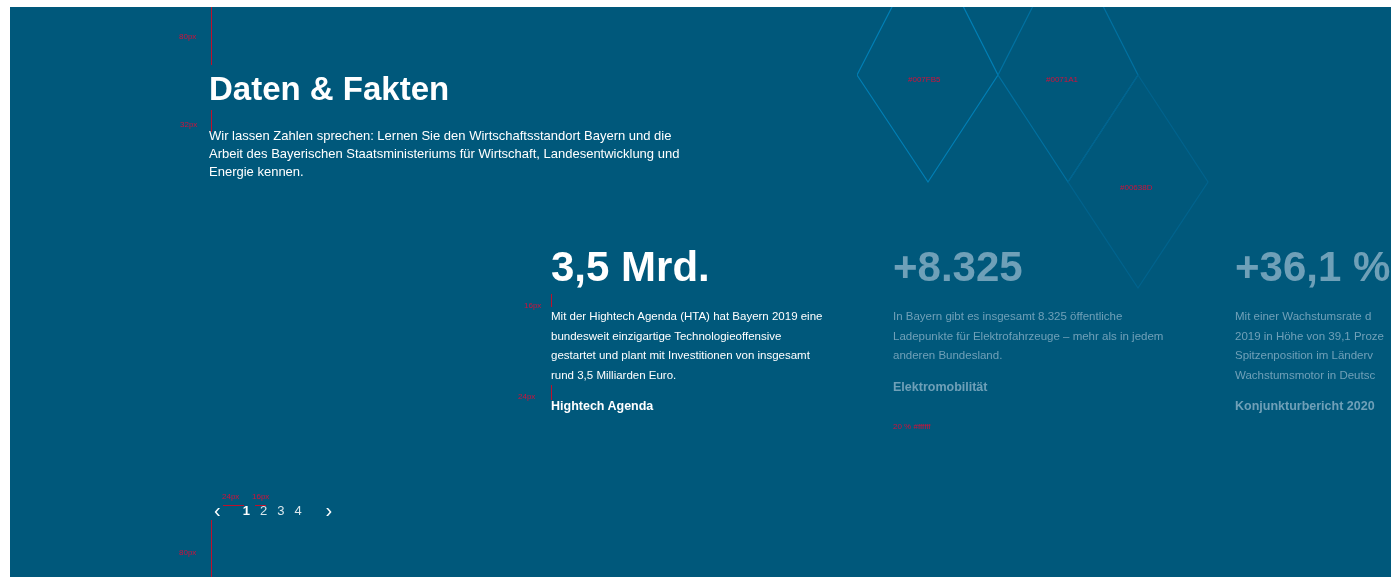  Describe the element at coordinates (217, 510) in the screenshot. I see `previous-button: ‹` at that location.